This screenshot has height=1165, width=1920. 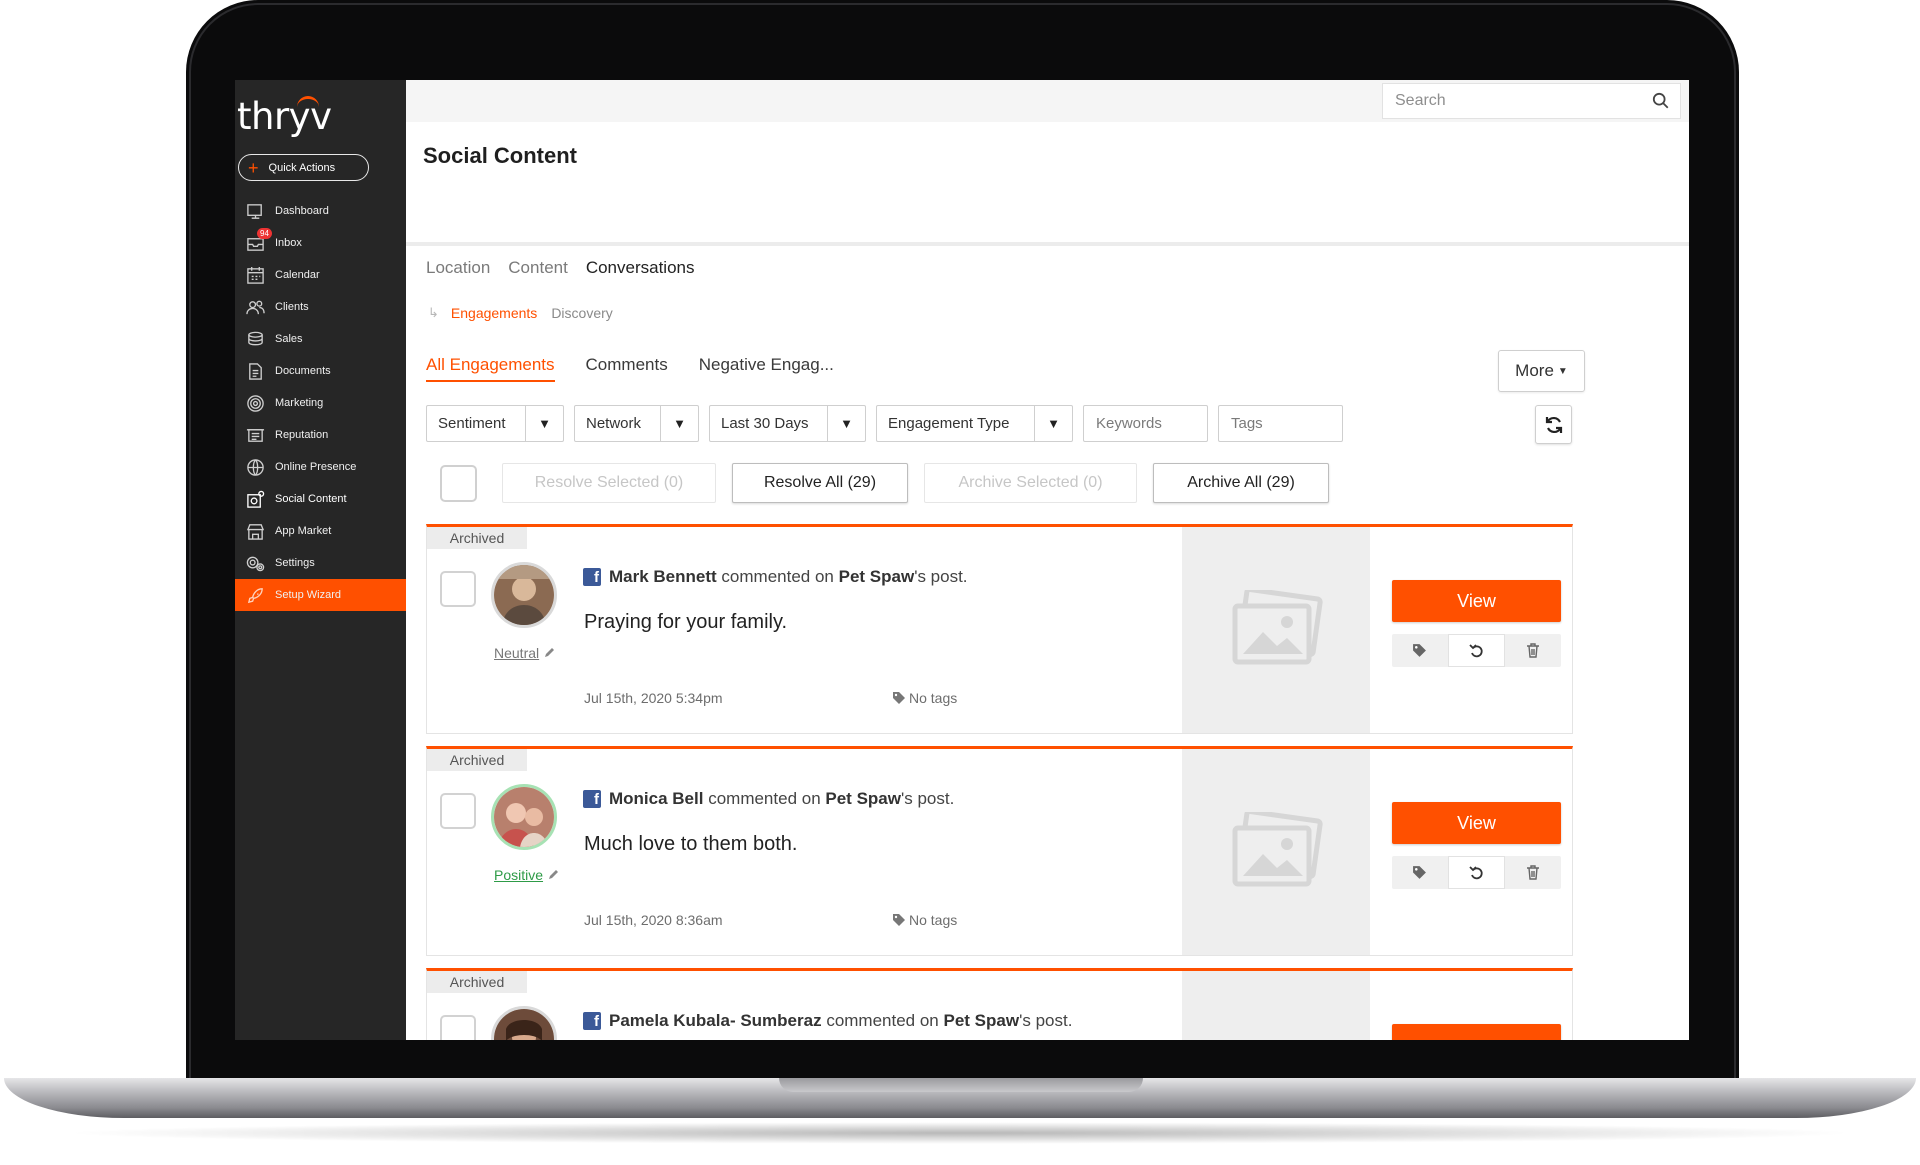 I want to click on sidebar-item-label: Documents, so click(x=303, y=371).